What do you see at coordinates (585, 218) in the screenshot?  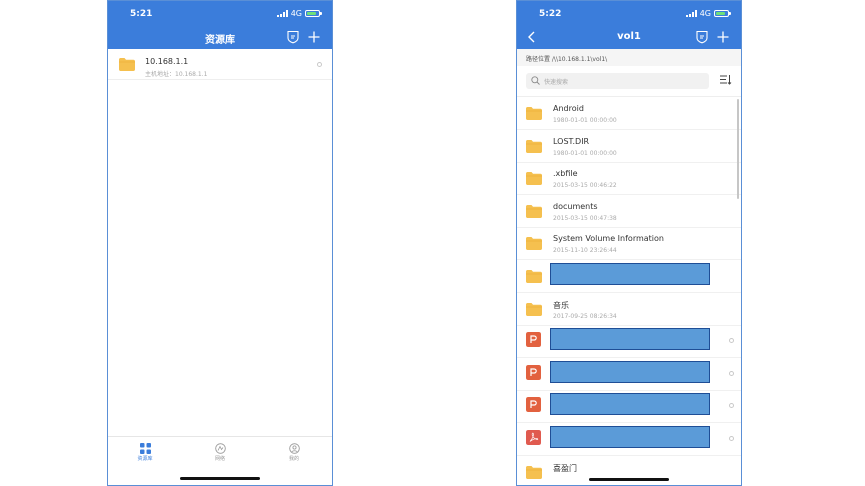 I see `file-date: 2015-03-15 00:47:38` at bounding box center [585, 218].